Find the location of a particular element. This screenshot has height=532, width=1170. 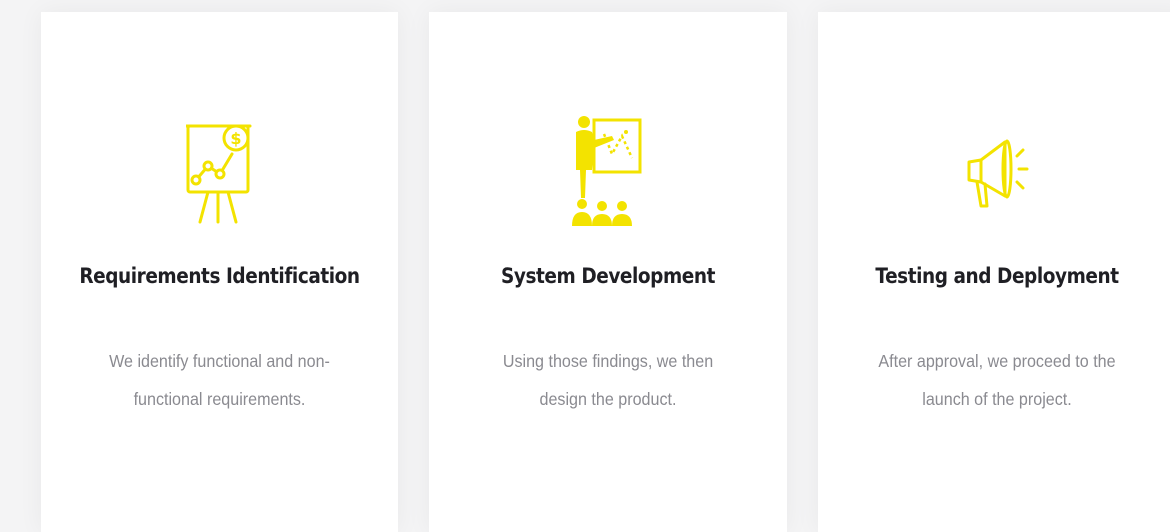

presentation-chart-dollar-icon: $ is located at coordinates (219, 170).